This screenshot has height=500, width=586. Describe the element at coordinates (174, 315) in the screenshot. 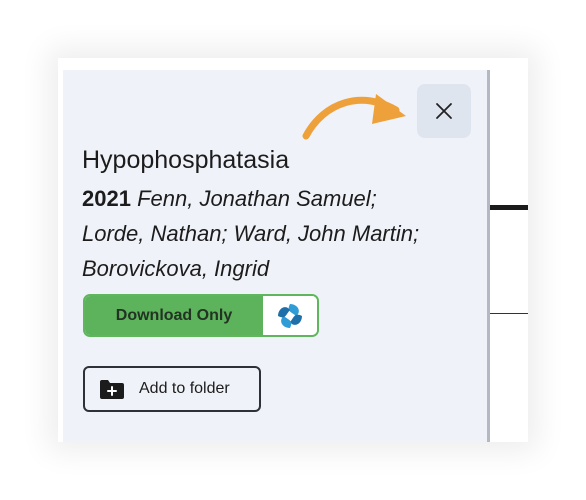

I see `download-only-button: Download Only` at that location.